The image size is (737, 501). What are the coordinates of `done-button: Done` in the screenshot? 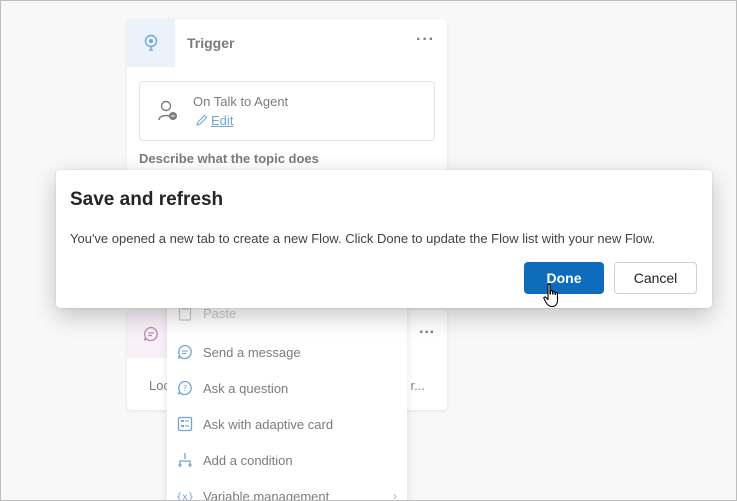 It's located at (564, 278).